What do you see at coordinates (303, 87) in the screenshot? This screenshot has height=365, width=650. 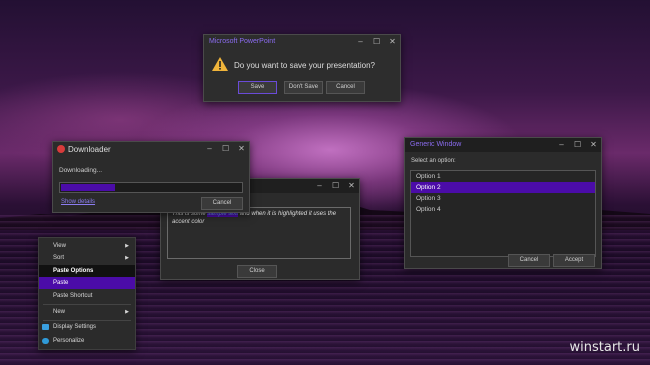 I see `dont-save-button: Don't Save` at bounding box center [303, 87].